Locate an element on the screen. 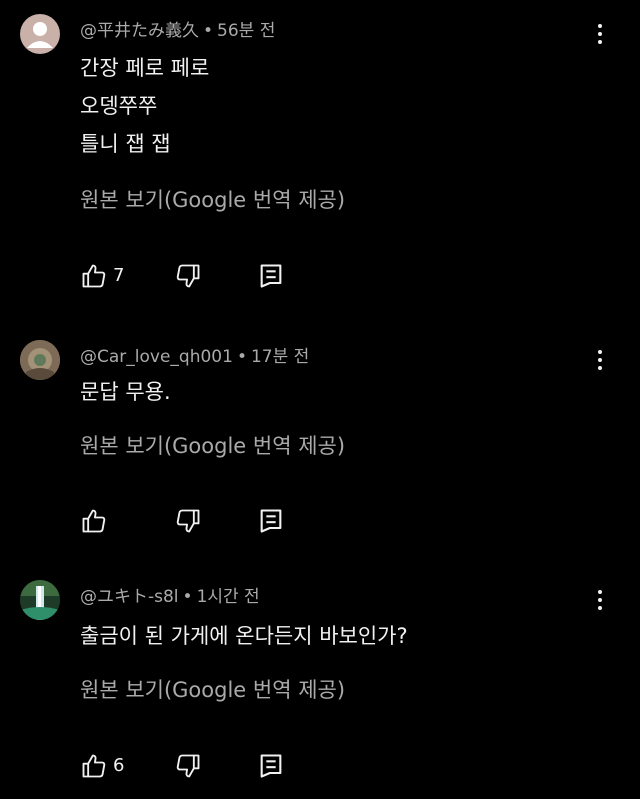 This screenshot has height=799, width=640. comment-meta: @ユキト-s8l • 1시간 전 is located at coordinates (170, 594).